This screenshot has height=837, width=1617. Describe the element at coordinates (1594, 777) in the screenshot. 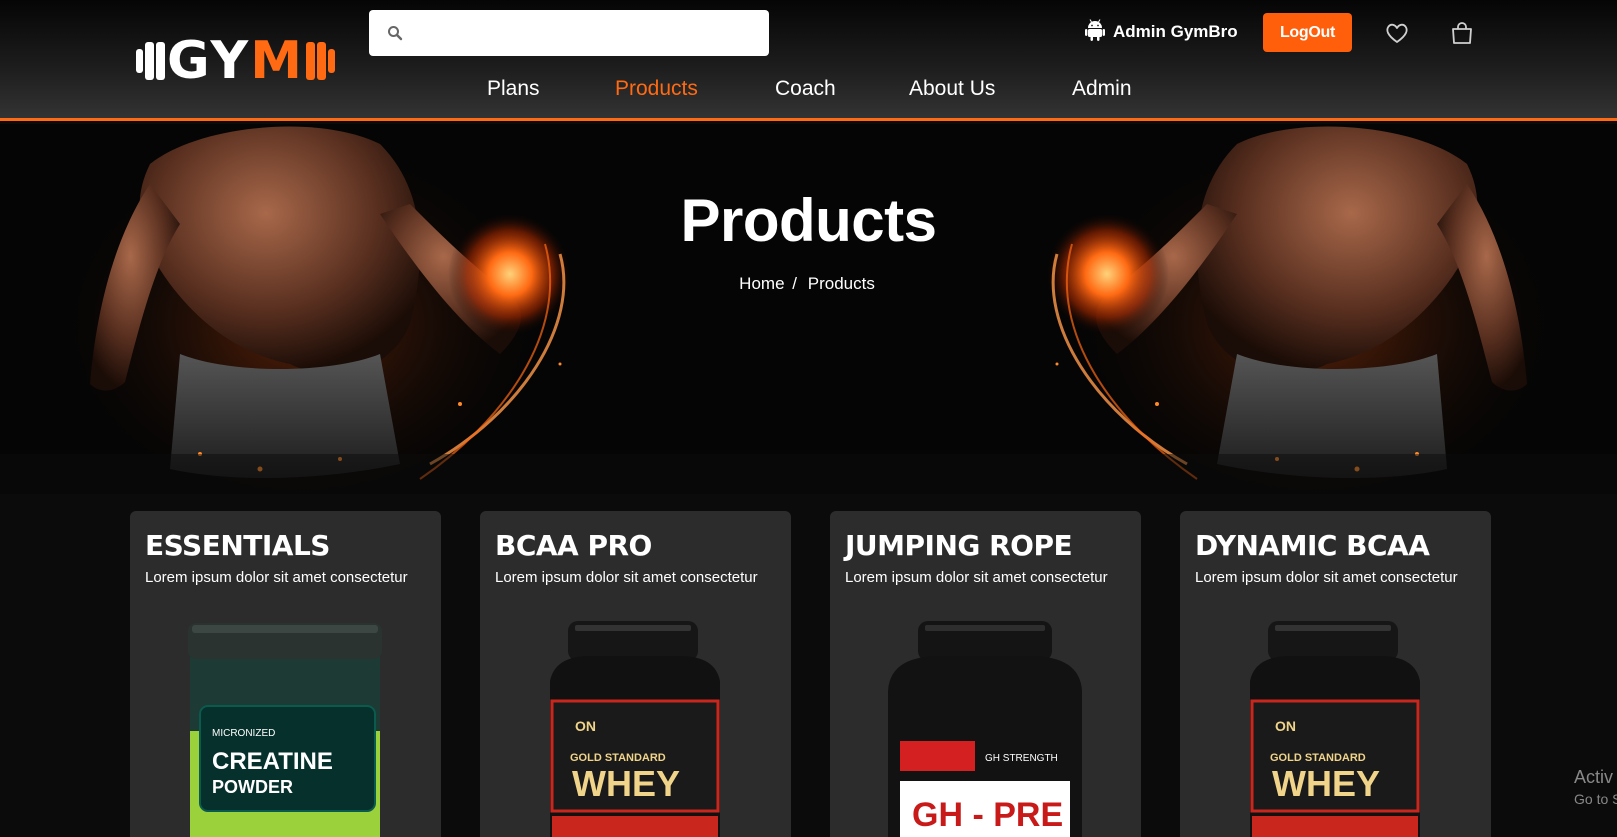

I see `watermark-line-1: Activ` at that location.